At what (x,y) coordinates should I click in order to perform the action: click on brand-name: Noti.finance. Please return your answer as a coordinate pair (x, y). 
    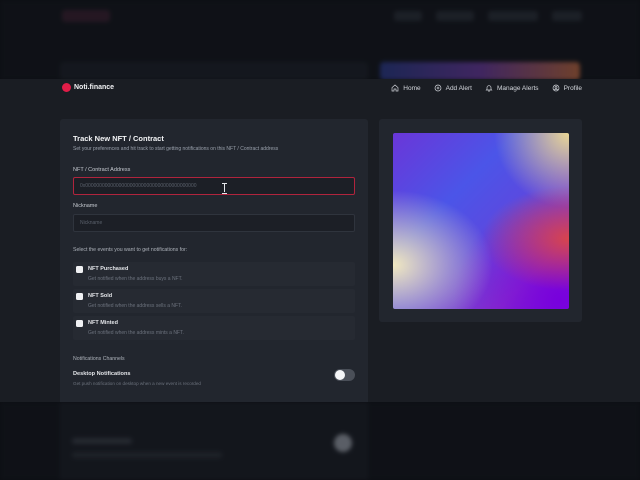
    Looking at the image, I should click on (94, 87).